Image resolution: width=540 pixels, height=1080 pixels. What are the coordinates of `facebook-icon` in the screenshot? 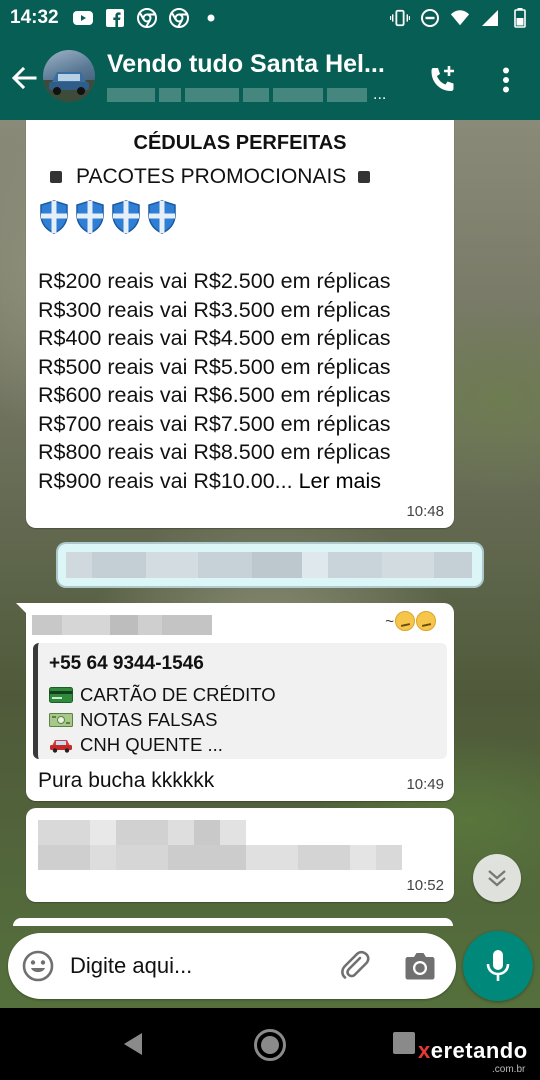 It's located at (115, 18).